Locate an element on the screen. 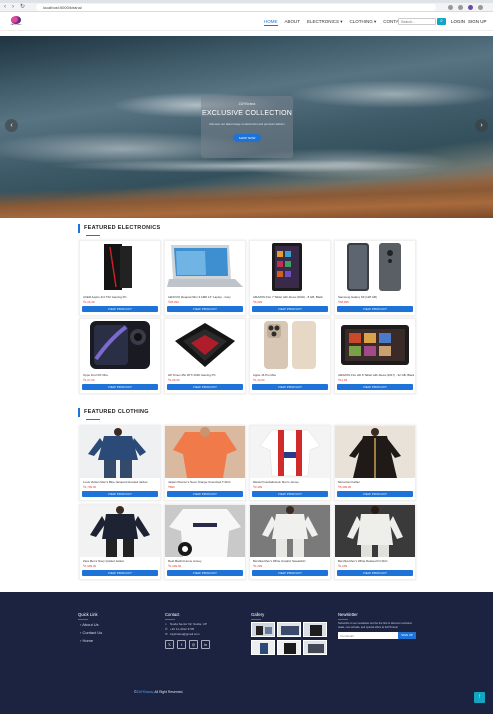 The height and width of the screenshot is (714, 493). signup-link: SIGN UP is located at coordinates (477, 22).